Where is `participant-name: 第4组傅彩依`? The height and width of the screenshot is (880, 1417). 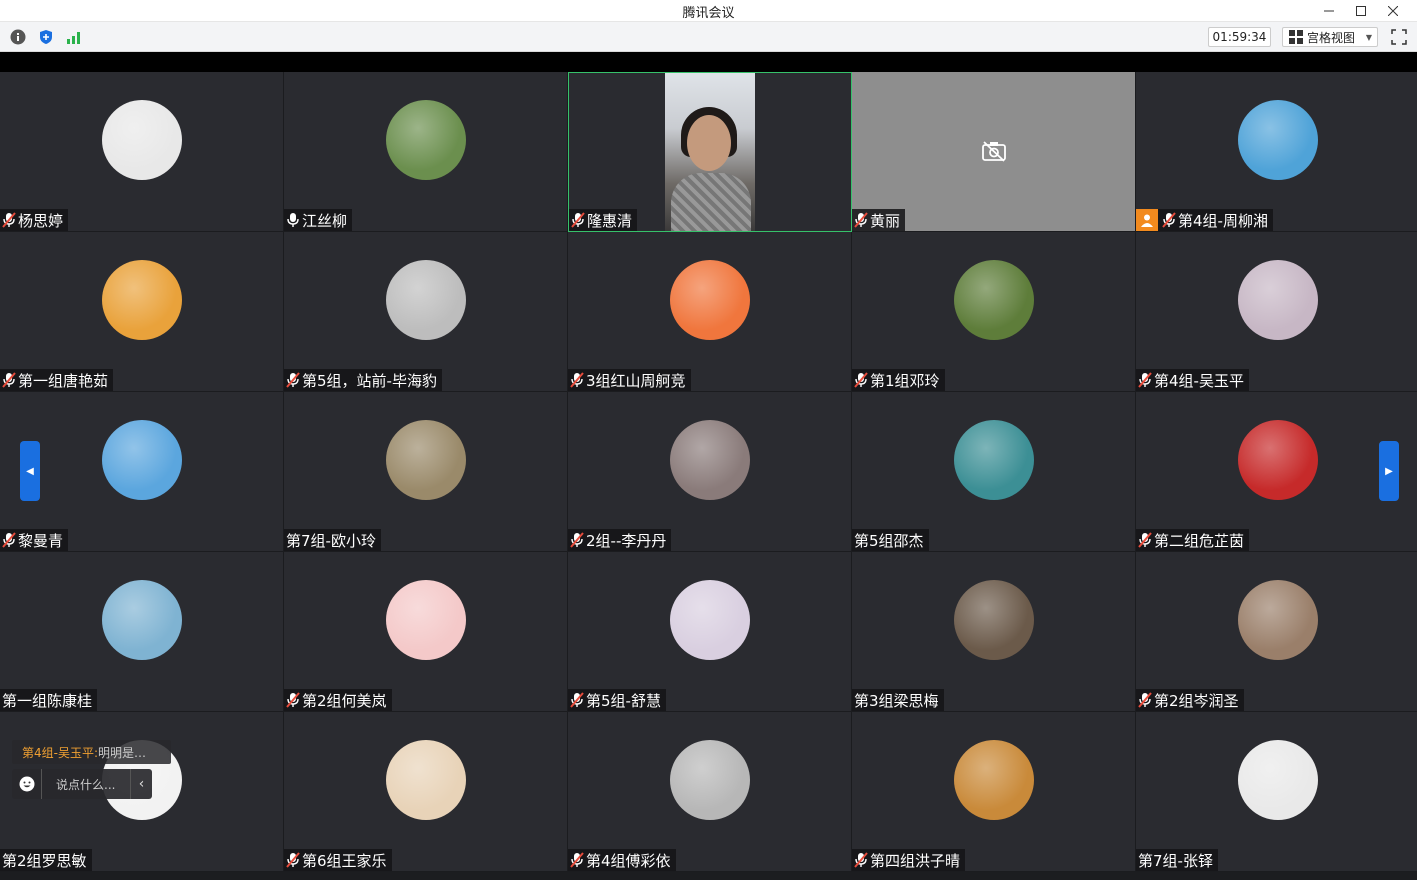 participant-name: 第4组傅彩依 is located at coordinates (628, 860).